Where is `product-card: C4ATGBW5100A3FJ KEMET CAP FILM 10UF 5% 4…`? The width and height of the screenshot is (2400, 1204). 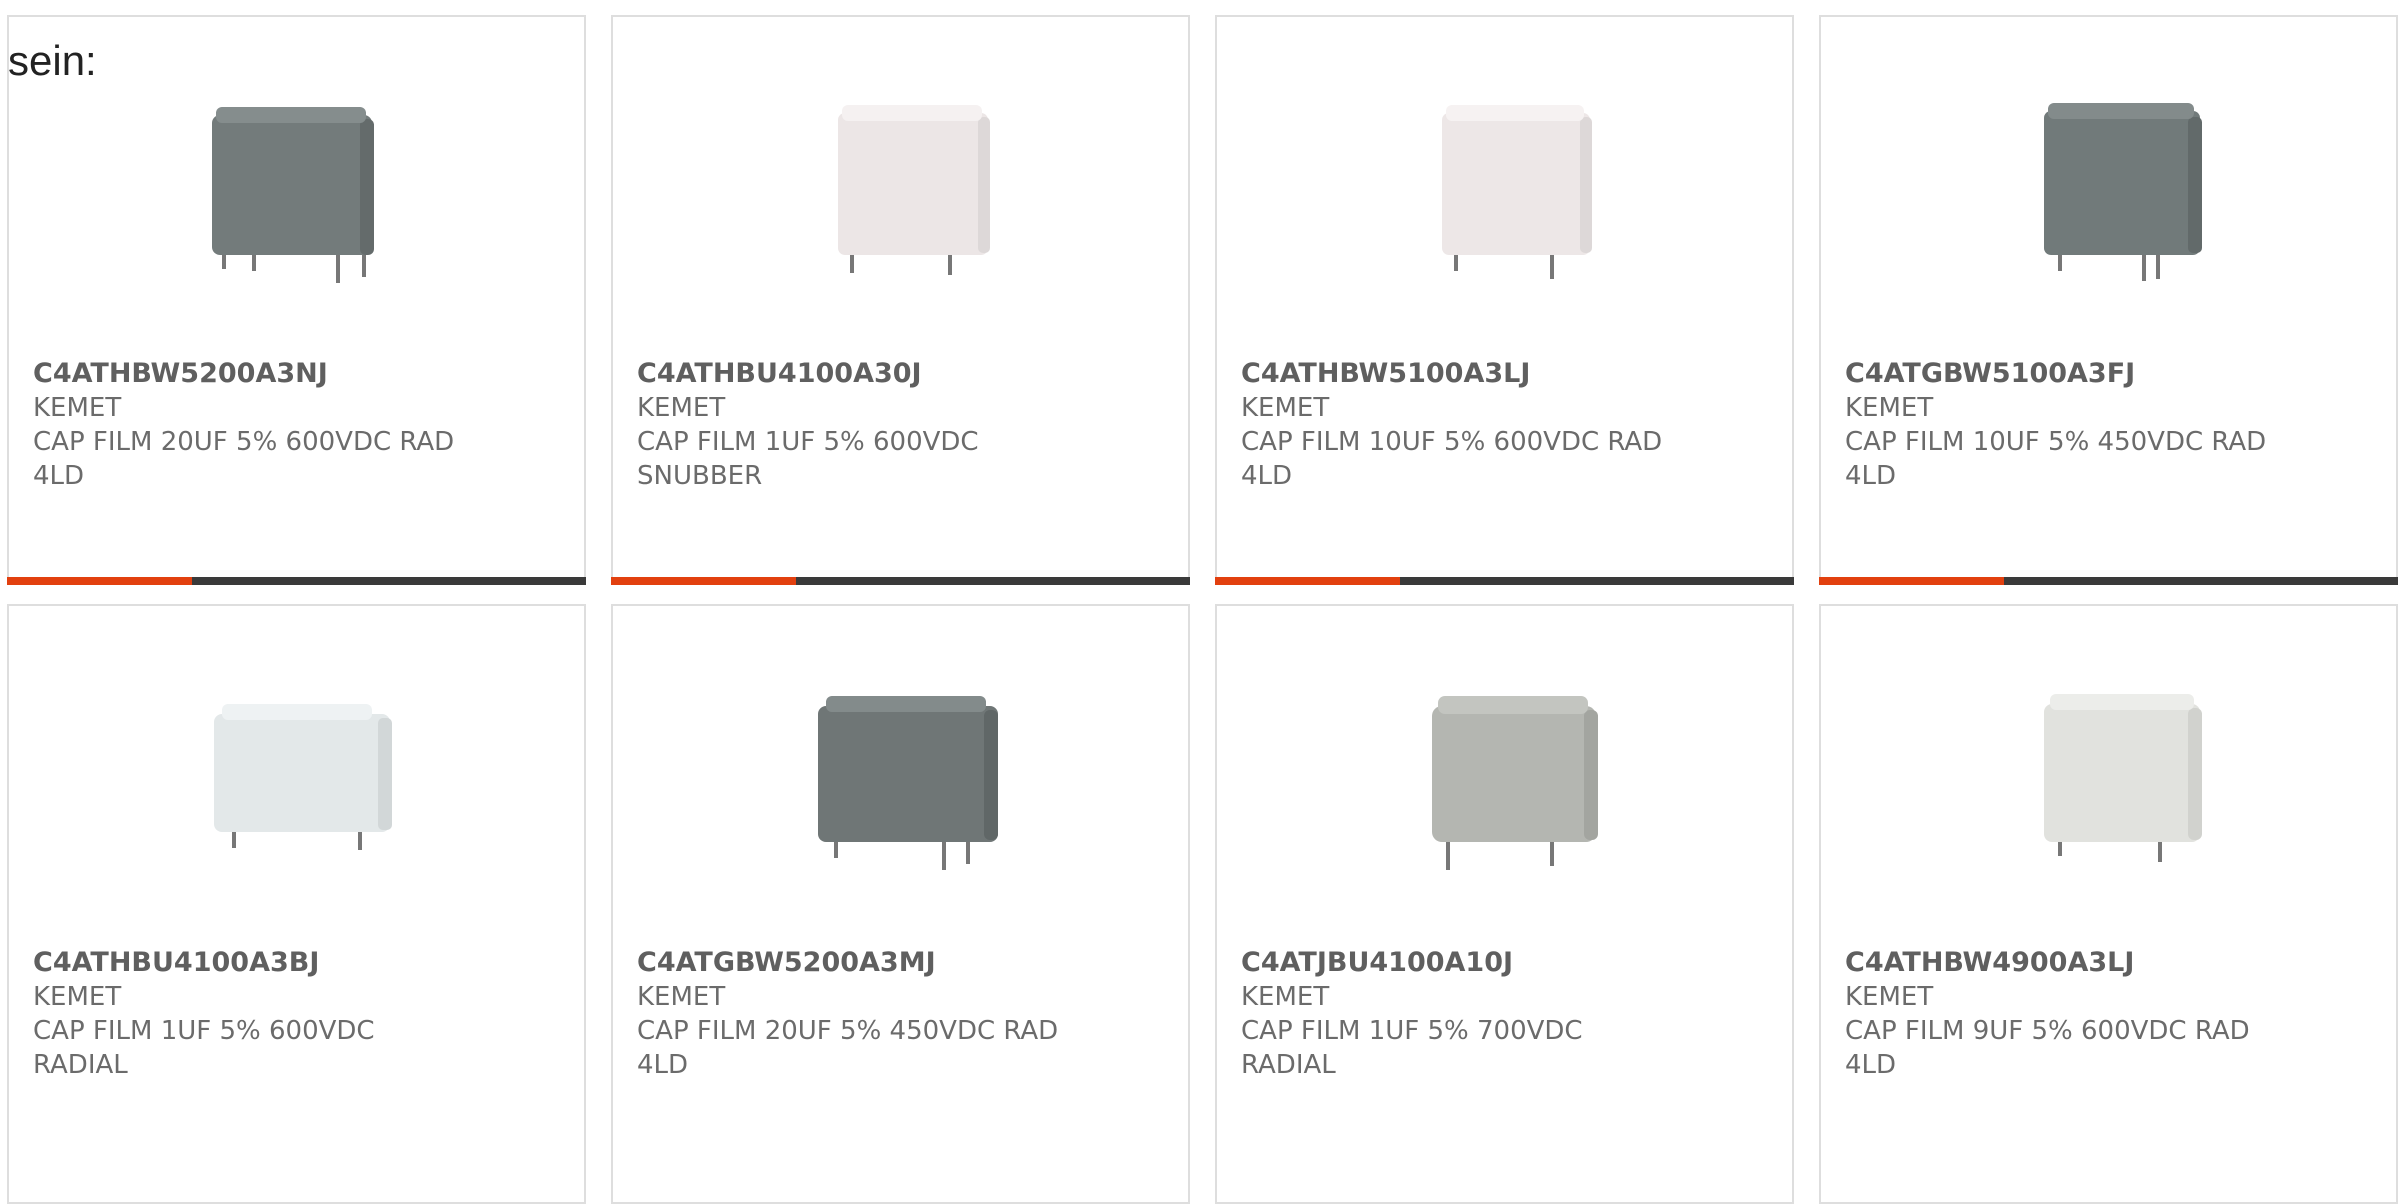
product-card: C4ATGBW5100A3FJ KEMET CAP FILM 10UF 5% 4… is located at coordinates (2108, 300).